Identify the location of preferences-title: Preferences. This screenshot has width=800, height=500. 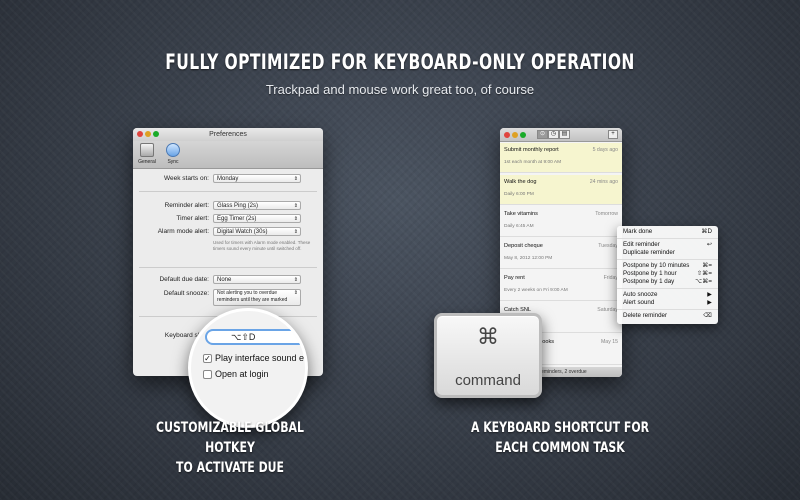
(228, 134).